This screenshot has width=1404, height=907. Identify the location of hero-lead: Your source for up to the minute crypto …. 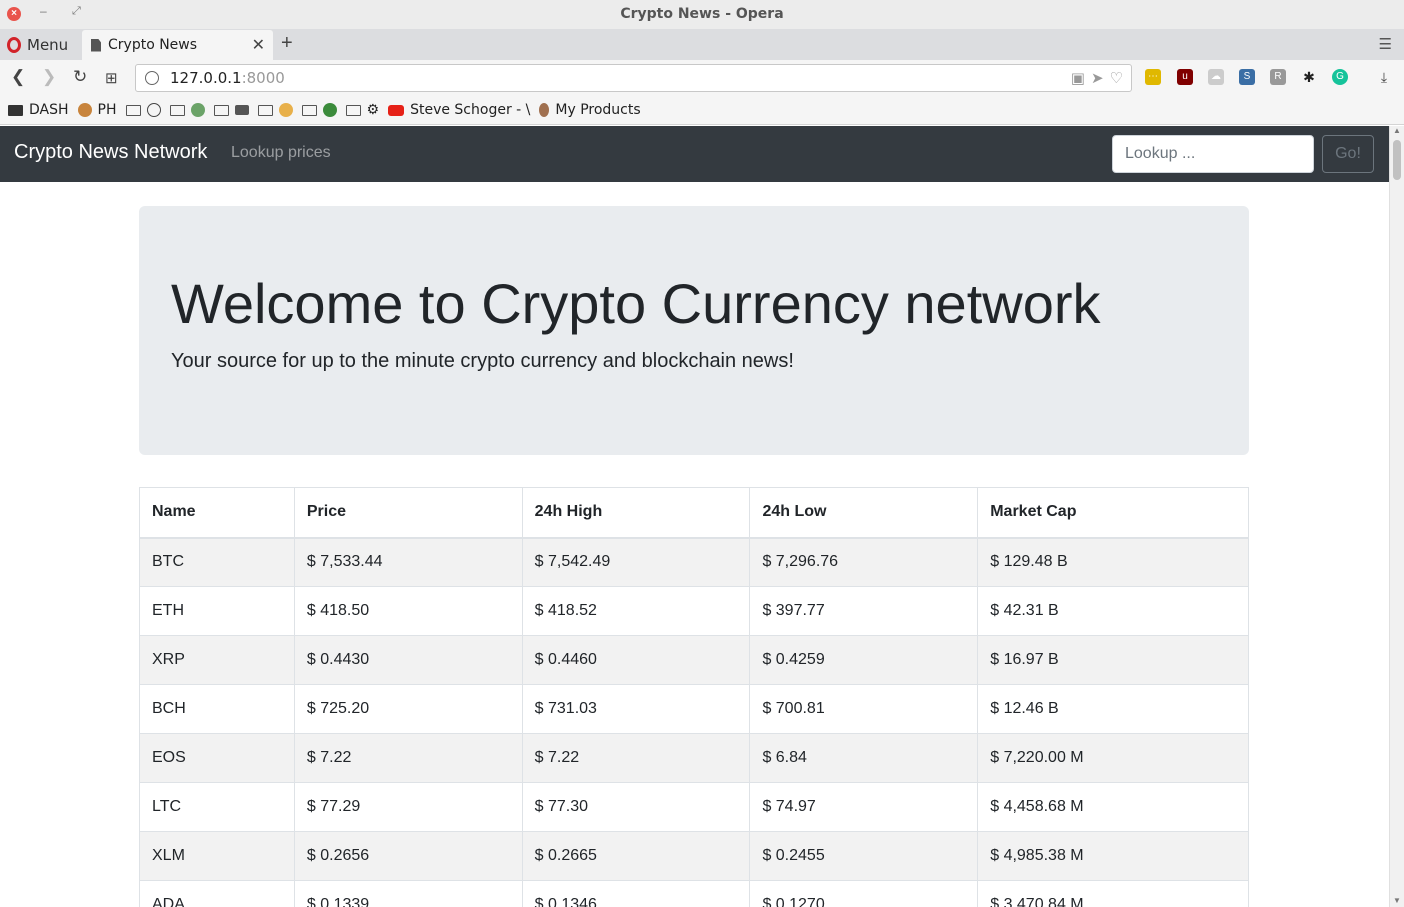
(482, 361).